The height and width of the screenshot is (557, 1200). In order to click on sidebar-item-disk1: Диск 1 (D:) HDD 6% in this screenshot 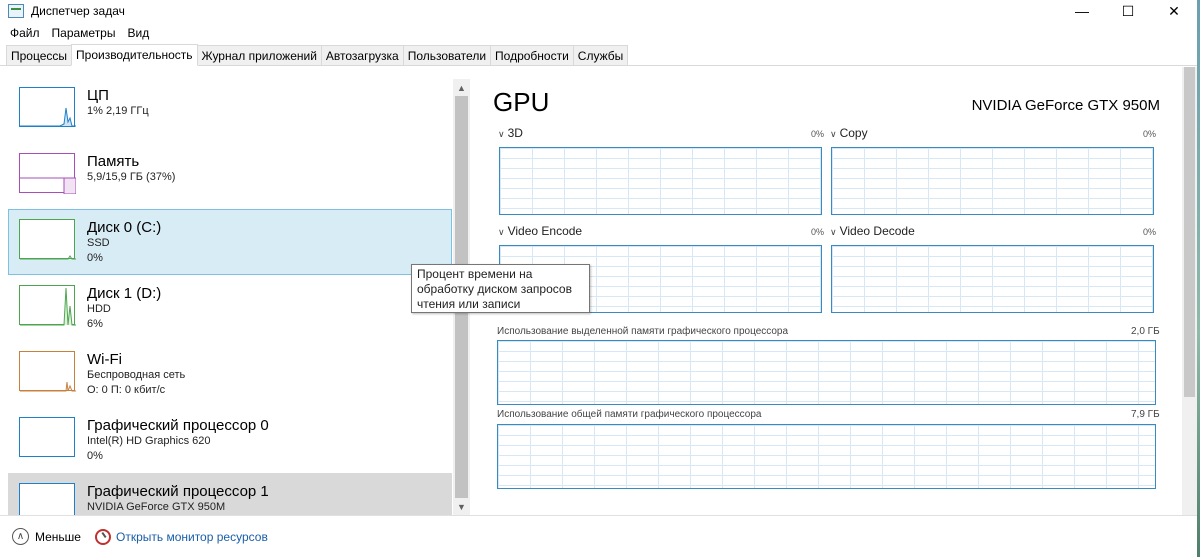, I will do `click(230, 308)`.